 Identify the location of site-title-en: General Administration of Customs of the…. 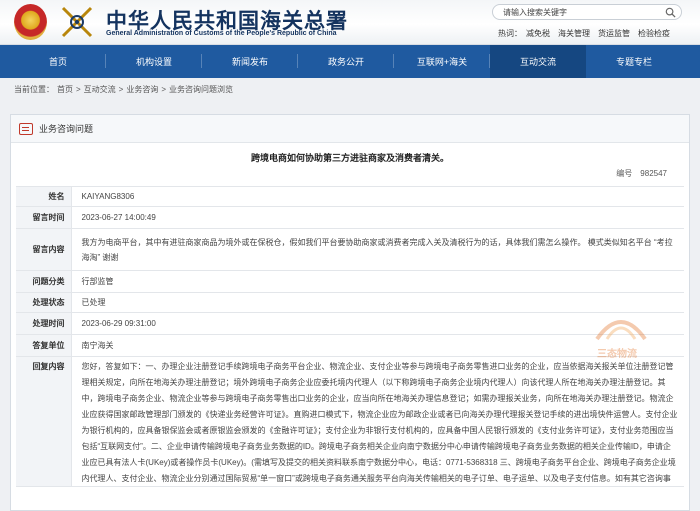
(221, 33).